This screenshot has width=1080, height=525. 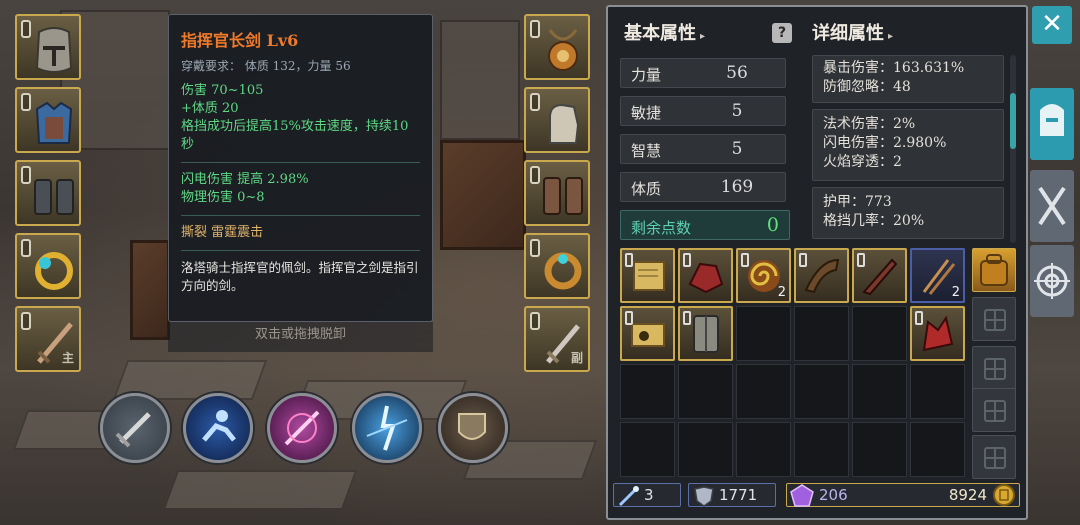 I want to click on tab-weapons, so click(x=1052, y=206).